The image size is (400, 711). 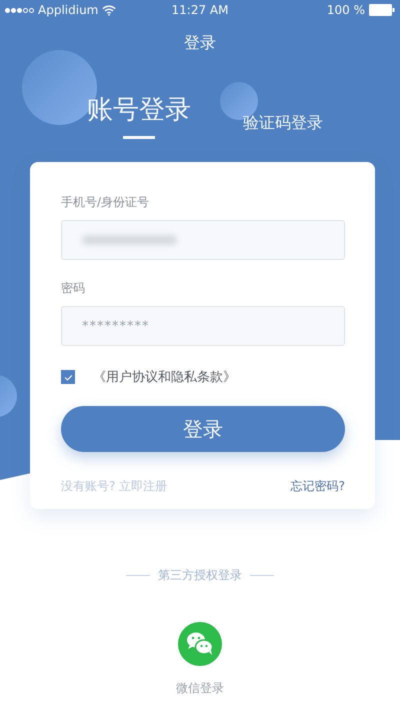 I want to click on agreement-checkbox, so click(x=68, y=377).